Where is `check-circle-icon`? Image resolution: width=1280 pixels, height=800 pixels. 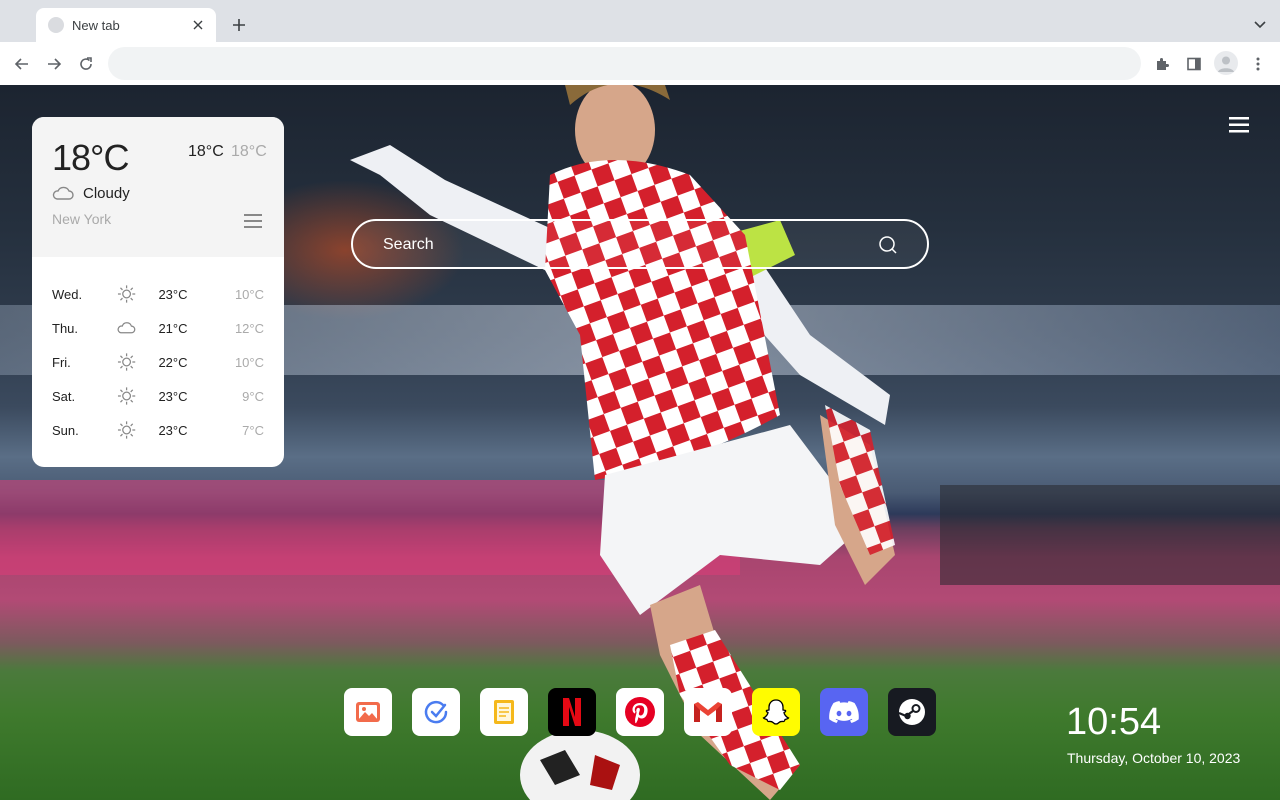
check-circle-icon is located at coordinates (436, 712).